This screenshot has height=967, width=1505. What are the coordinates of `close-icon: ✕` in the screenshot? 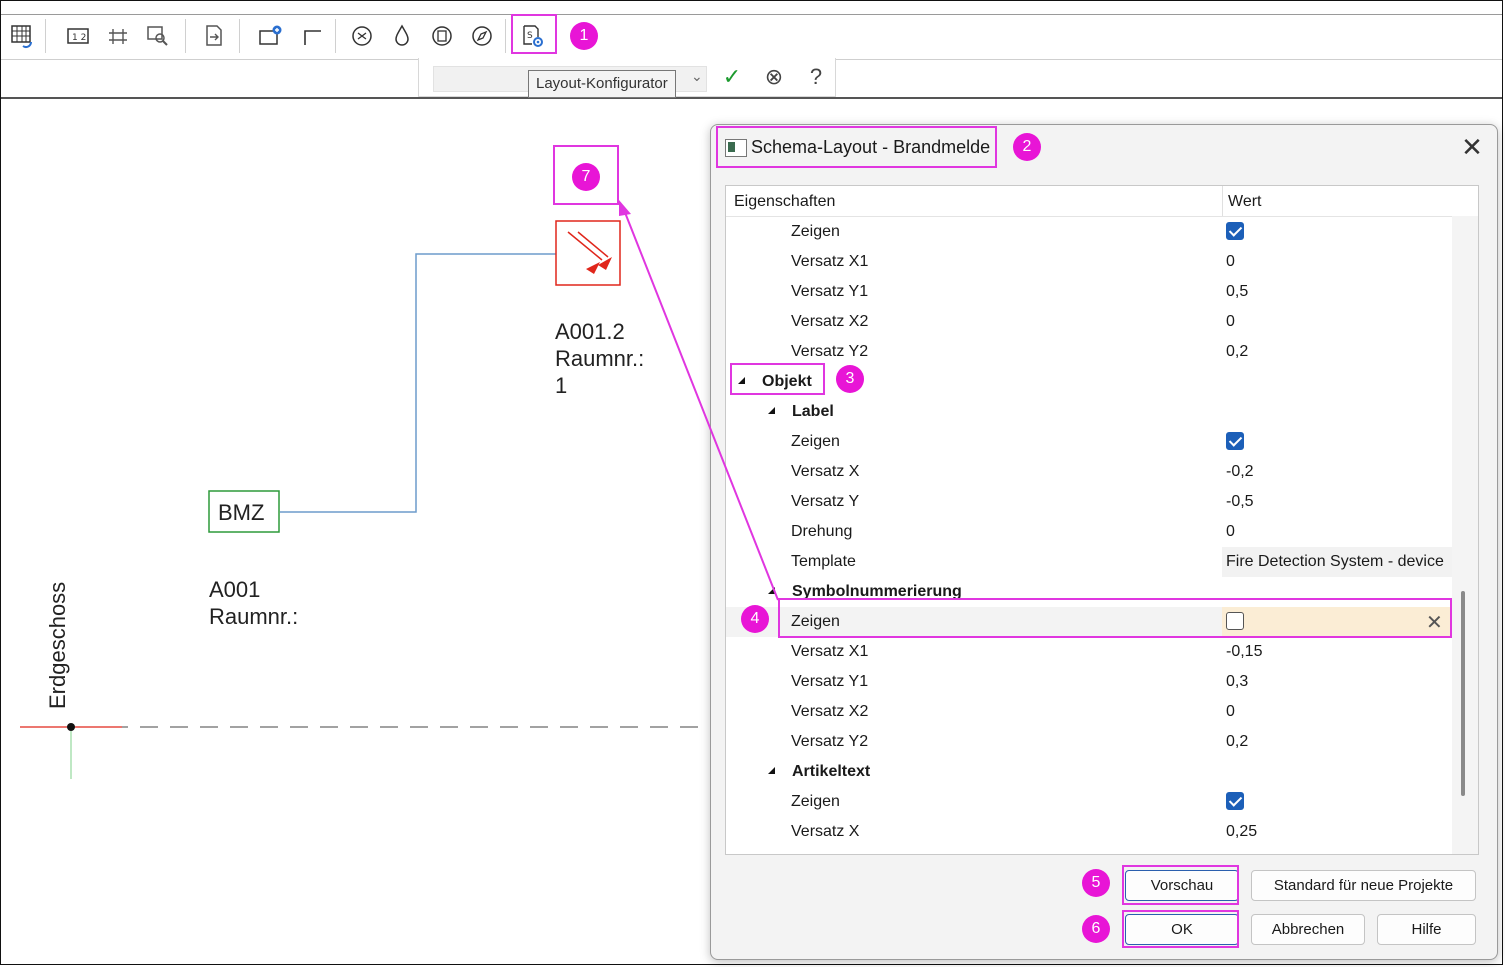 It's located at (1472, 147).